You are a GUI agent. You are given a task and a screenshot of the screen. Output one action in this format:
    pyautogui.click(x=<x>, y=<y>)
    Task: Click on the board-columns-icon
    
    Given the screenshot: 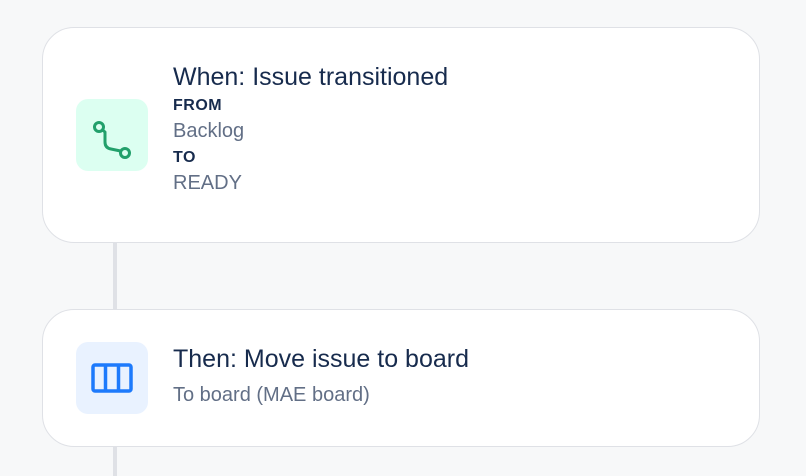 What is the action you would take?
    pyautogui.click(x=112, y=378)
    